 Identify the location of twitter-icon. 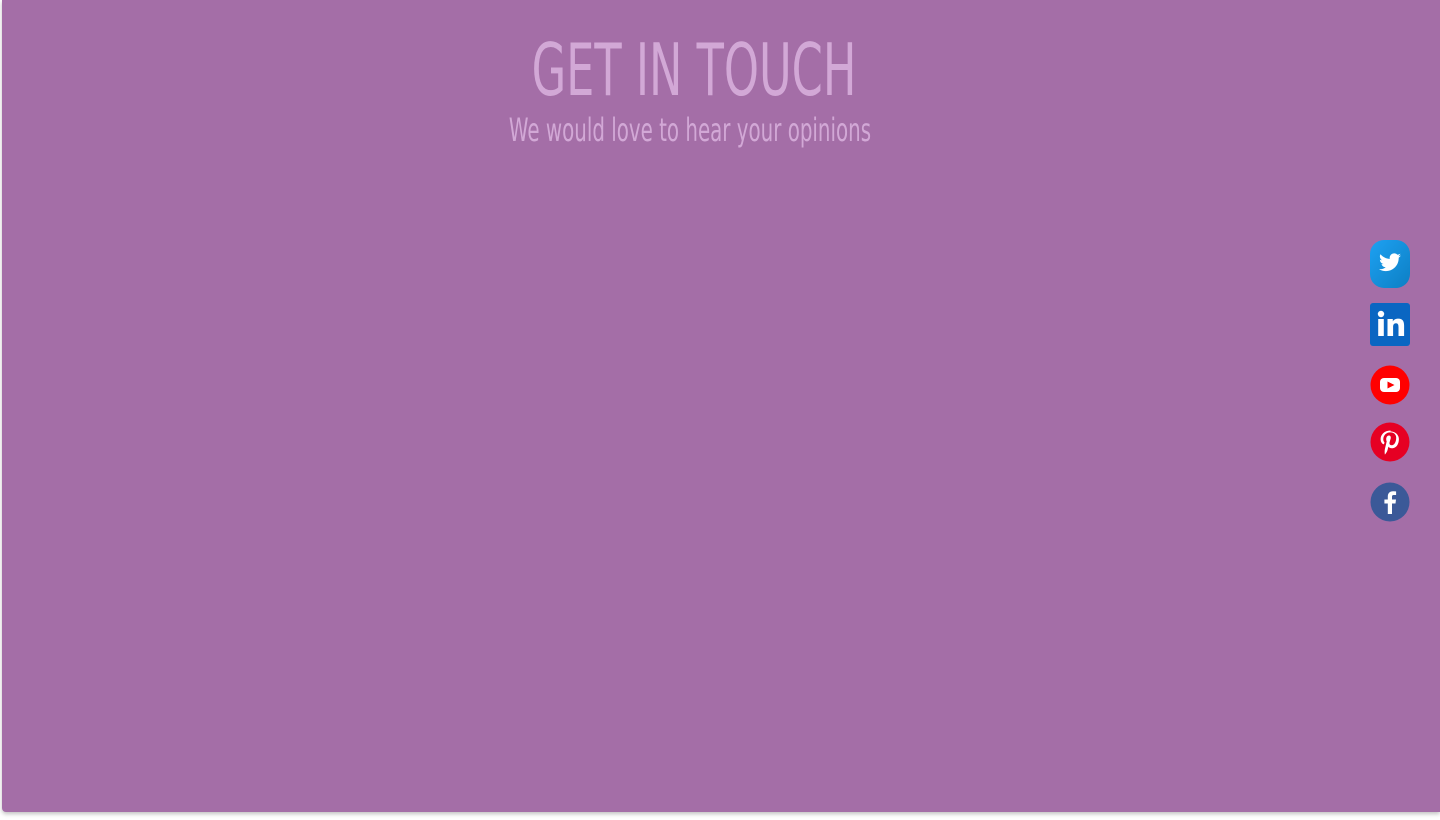
(1390, 264).